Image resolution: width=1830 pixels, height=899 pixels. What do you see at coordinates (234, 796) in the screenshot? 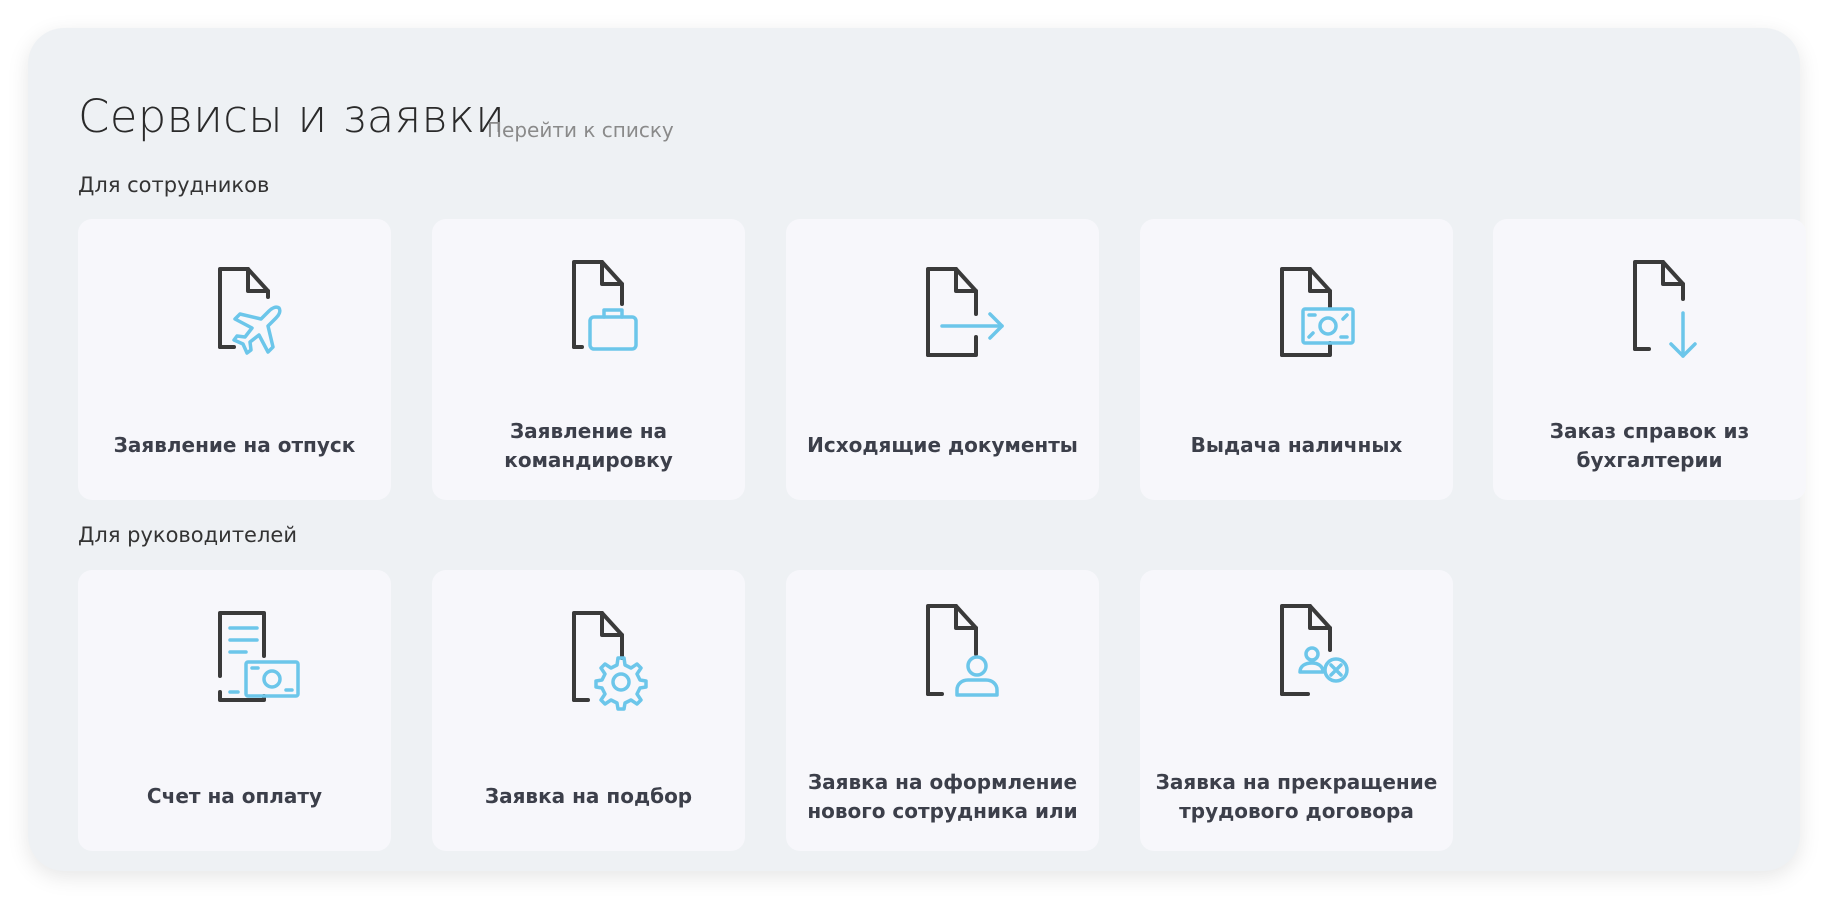
I see `card-label: Счет на оплату` at bounding box center [234, 796].